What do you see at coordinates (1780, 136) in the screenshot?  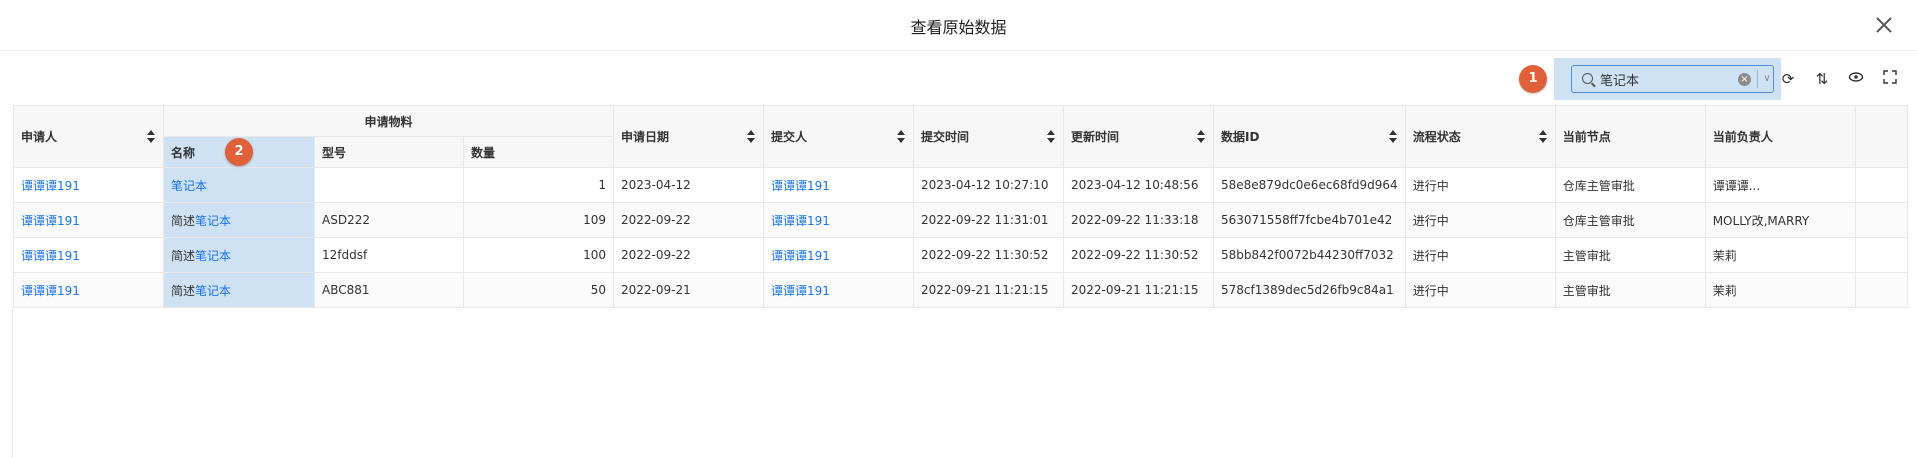 I see `column-header-owner: 当前负责人` at bounding box center [1780, 136].